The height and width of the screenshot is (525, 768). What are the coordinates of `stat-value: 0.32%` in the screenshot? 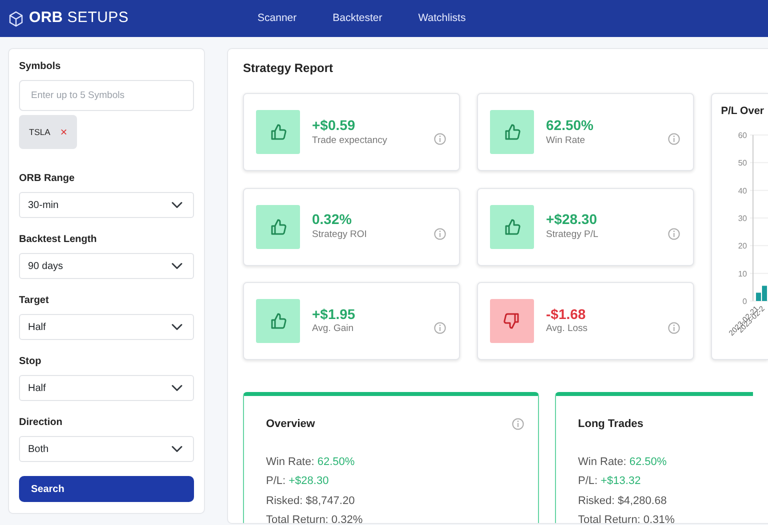 It's located at (332, 219).